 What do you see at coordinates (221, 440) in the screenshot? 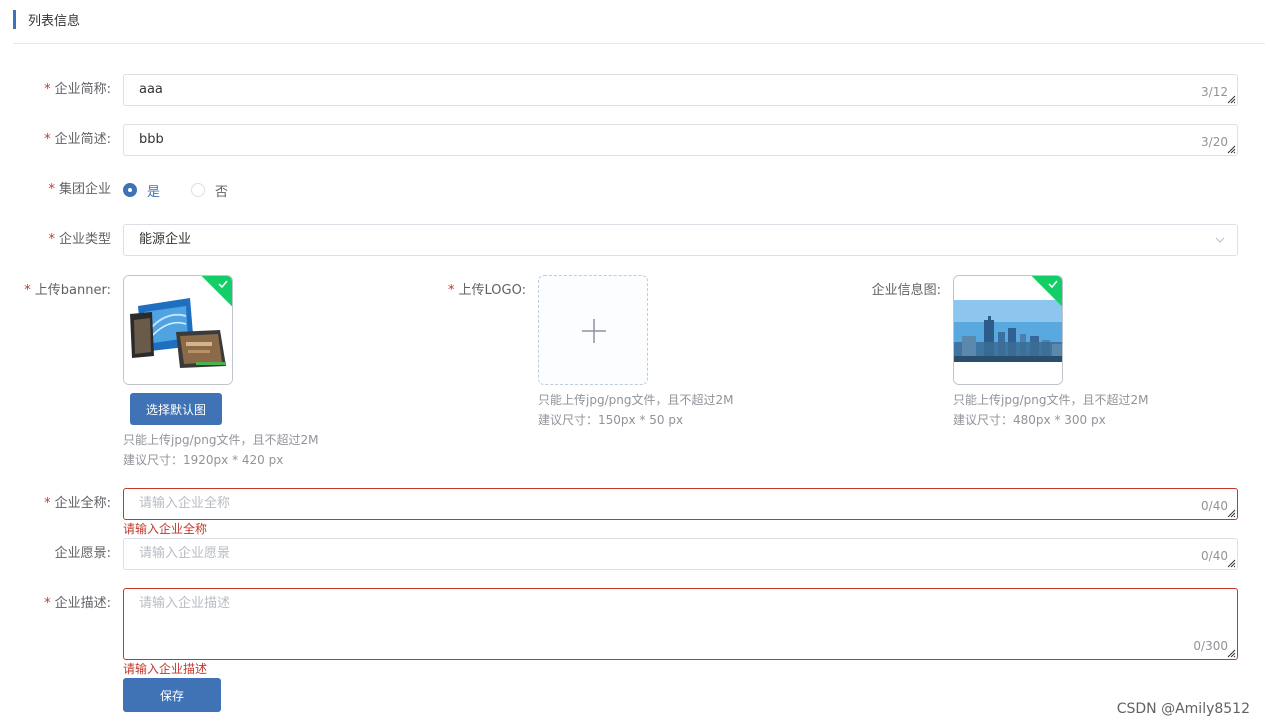
I see `banner-hint-format: 只能上传jpg/png文件，且不超过2M` at bounding box center [221, 440].